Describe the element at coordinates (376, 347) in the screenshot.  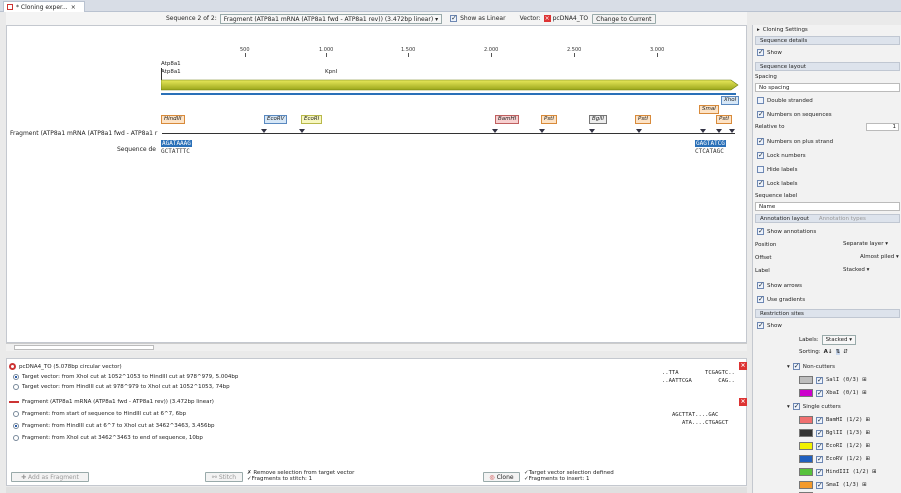
I see `horizontal-scrollbar` at that location.